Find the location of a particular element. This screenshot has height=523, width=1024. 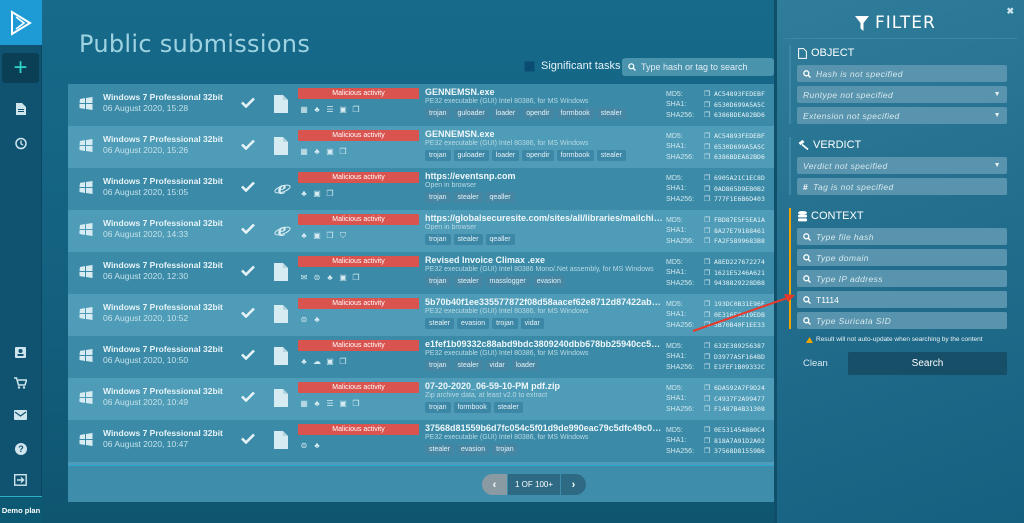

ip-field is located at coordinates (902, 278).